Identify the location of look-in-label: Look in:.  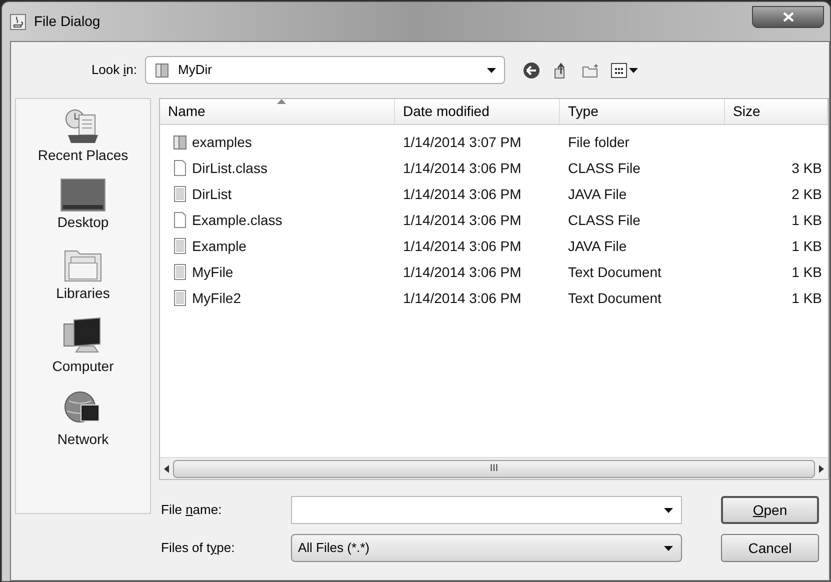
(114, 70).